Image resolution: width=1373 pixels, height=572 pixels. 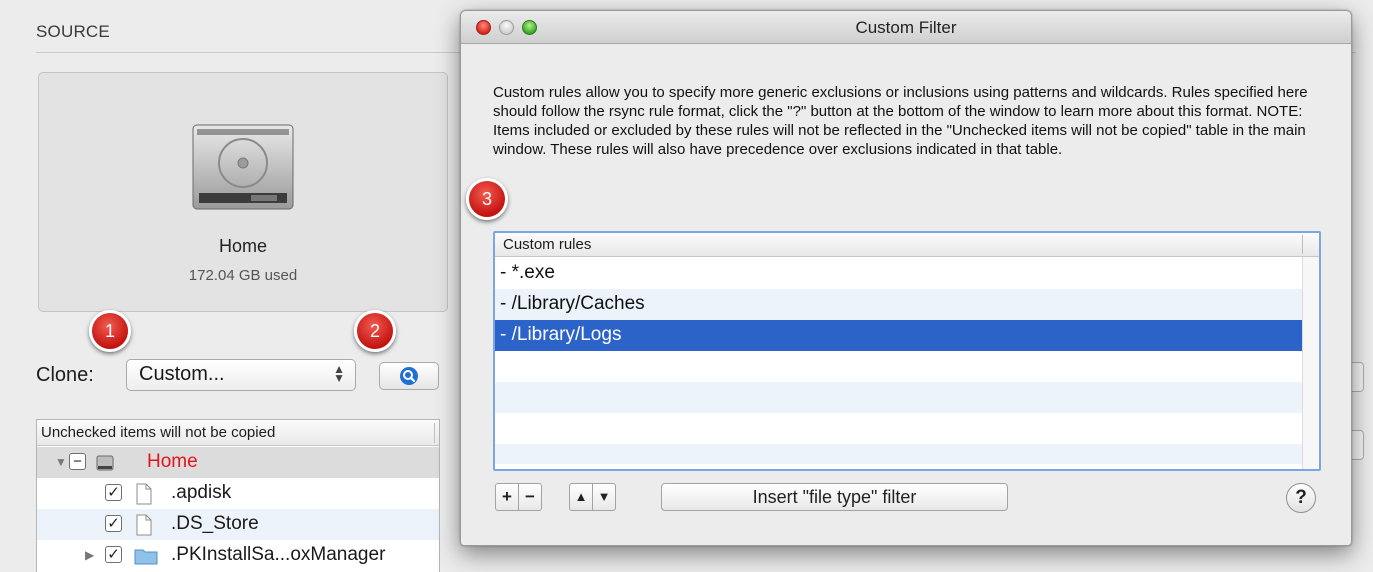 I want to click on tree-row: ✓ .DS_Store, so click(x=238, y=524).